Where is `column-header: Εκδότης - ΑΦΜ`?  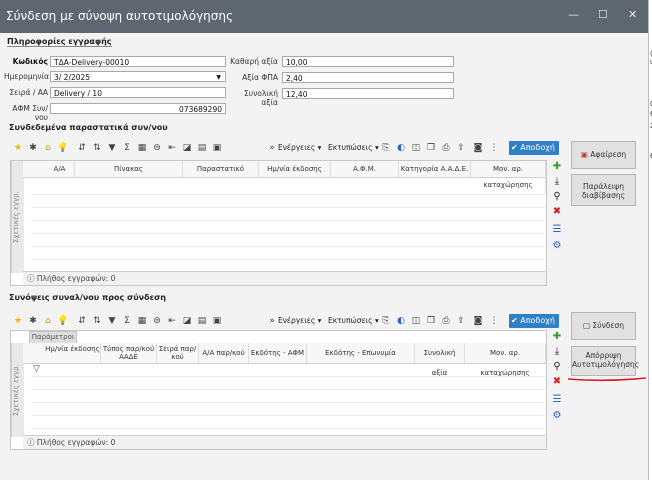
column-header: Εκδότης - ΑΦΜ is located at coordinates (278, 353).